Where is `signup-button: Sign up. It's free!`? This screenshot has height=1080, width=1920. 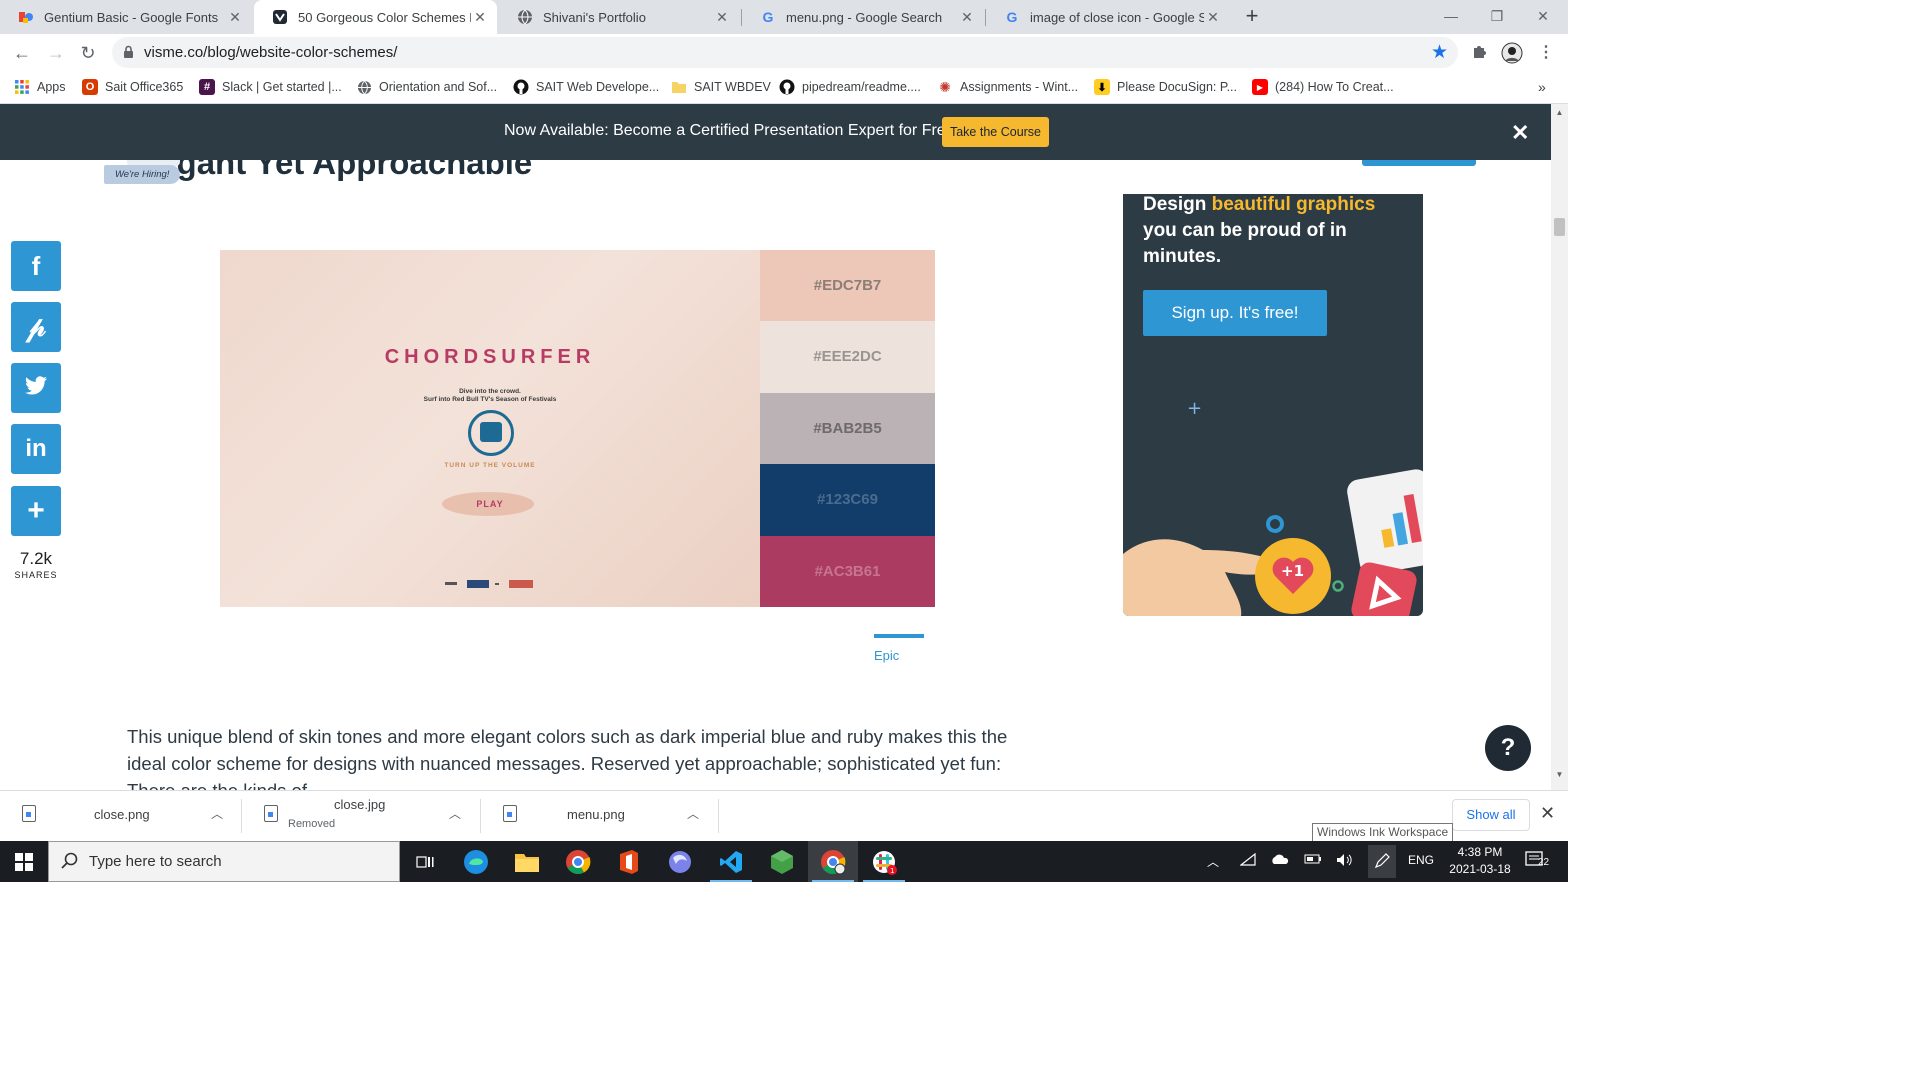
signup-button: Sign up. It's free! is located at coordinates (1235, 313).